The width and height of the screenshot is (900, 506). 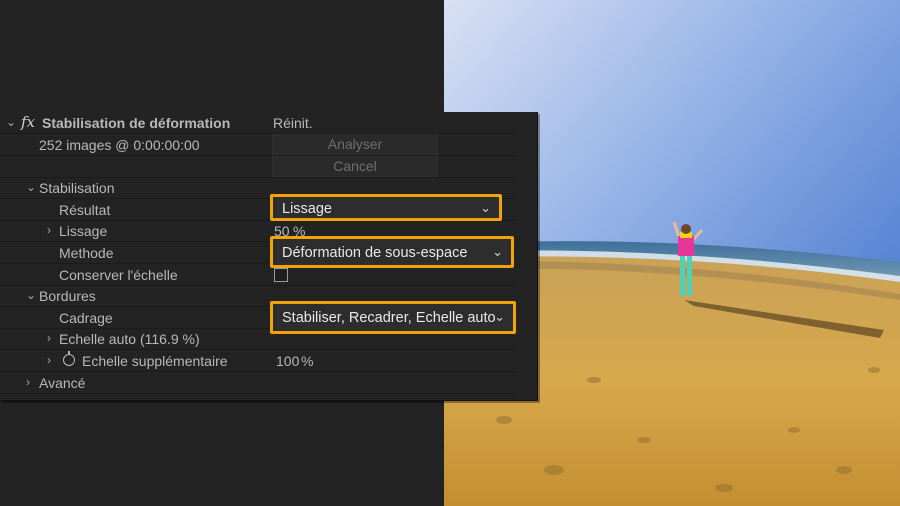 I want to click on additional-scale-unit: %, so click(x=307, y=361).